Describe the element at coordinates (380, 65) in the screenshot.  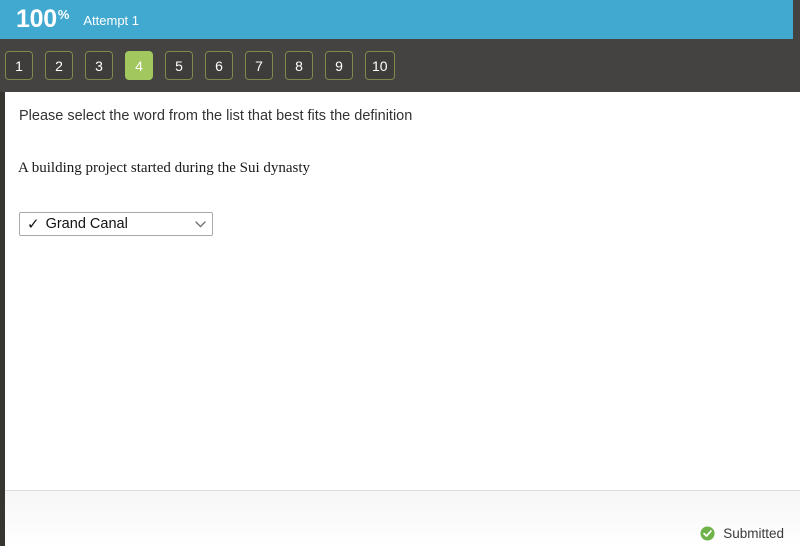
I see `question-nav-button-10: 10` at that location.